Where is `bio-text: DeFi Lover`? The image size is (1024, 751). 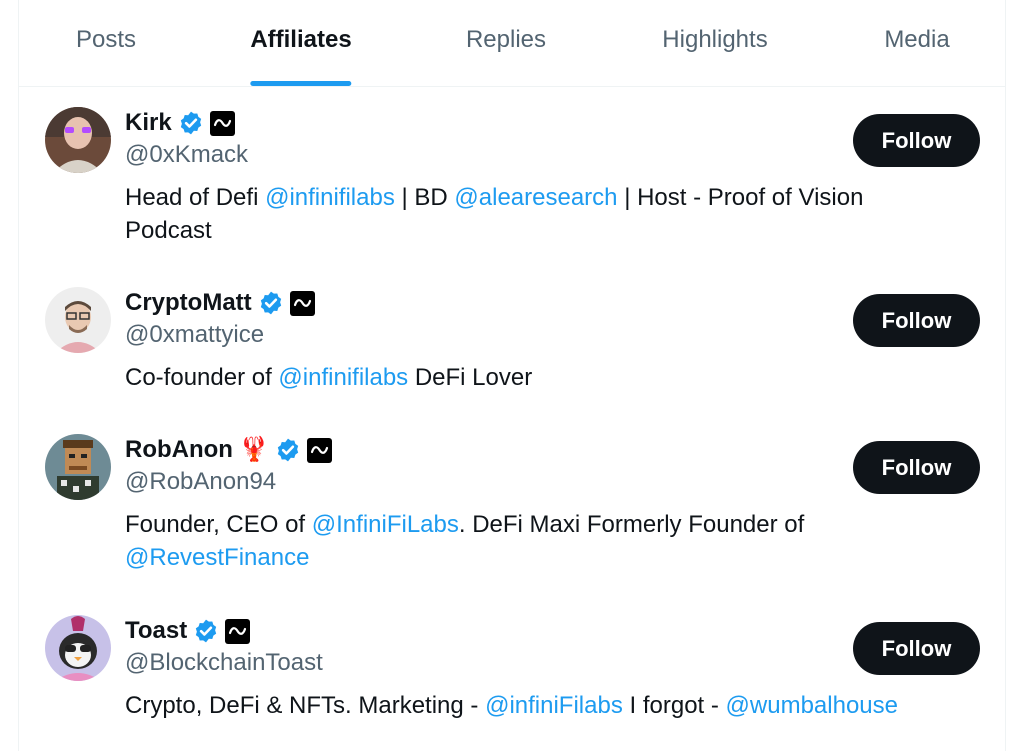
bio-text: DeFi Lover is located at coordinates (470, 377).